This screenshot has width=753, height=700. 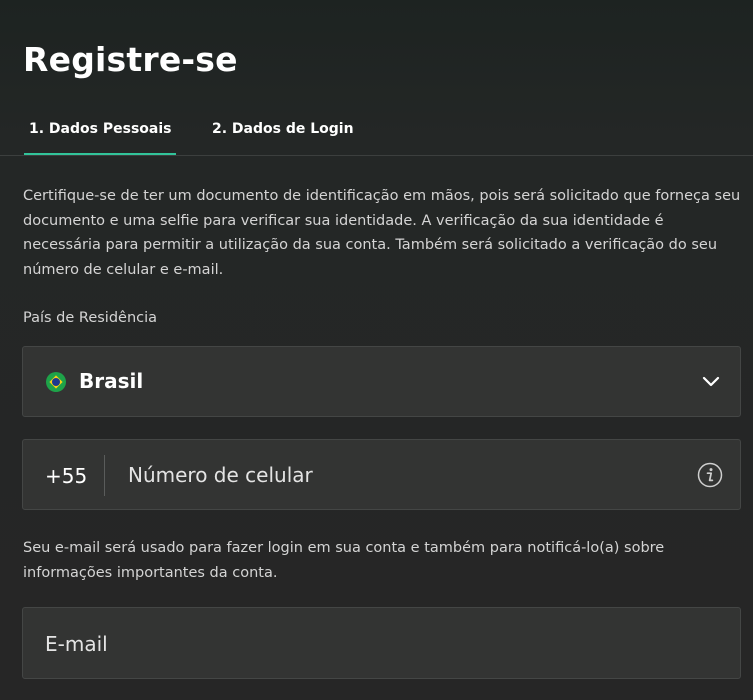 I want to click on info-icon, so click(x=710, y=475).